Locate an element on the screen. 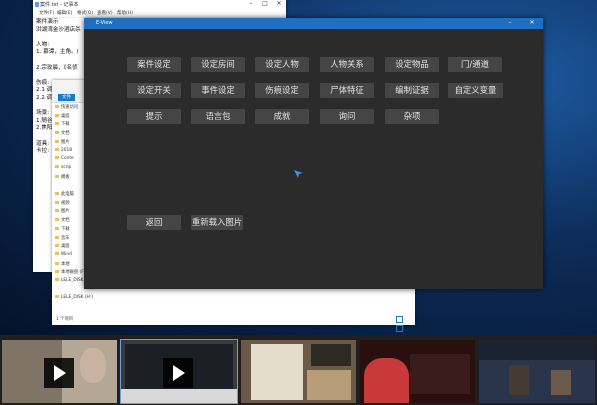 This screenshot has width=597, height=405. eview-titlebar: E-View – ✕ is located at coordinates (313, 23).